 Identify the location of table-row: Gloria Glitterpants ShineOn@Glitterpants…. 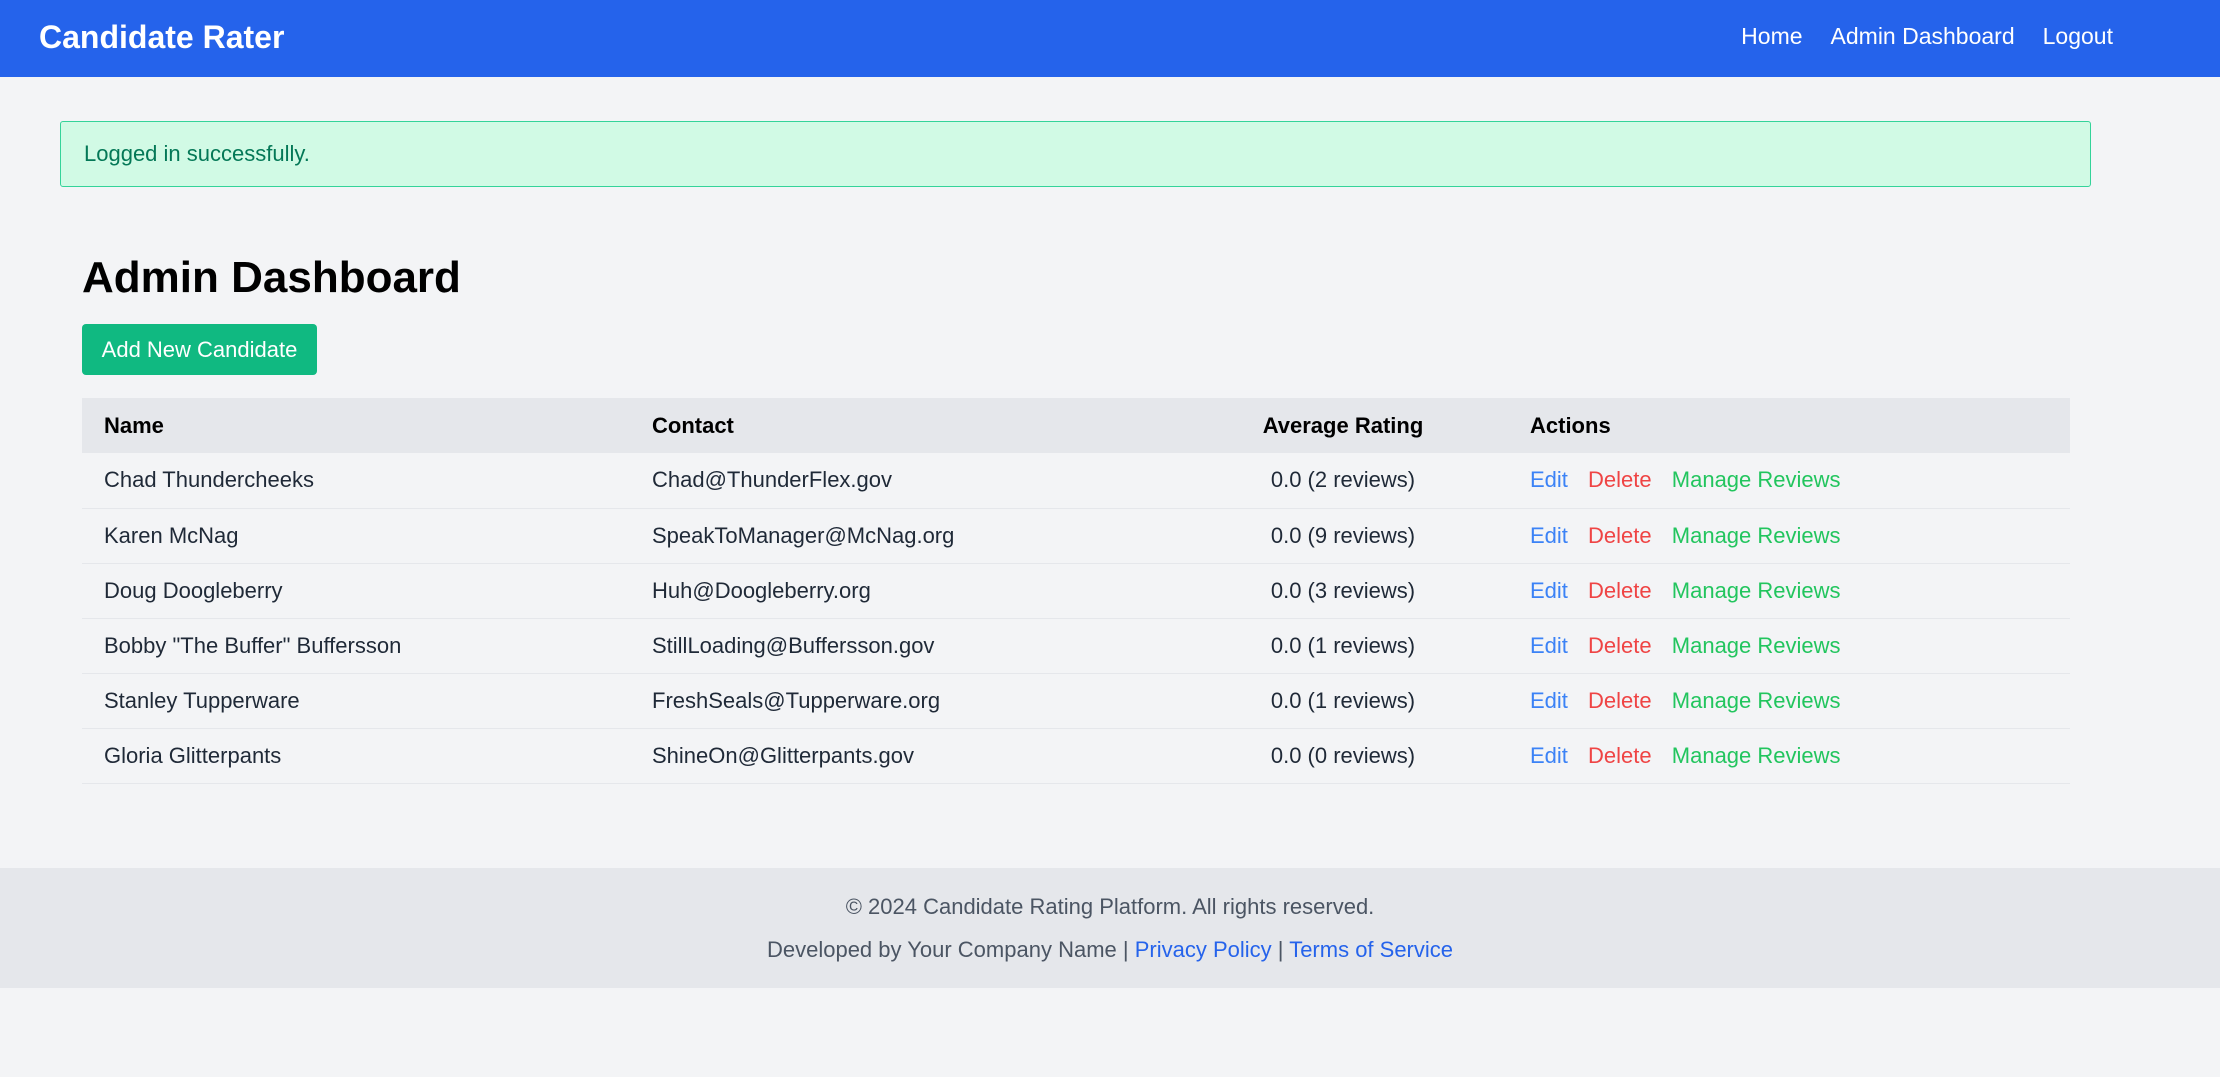
(1076, 756).